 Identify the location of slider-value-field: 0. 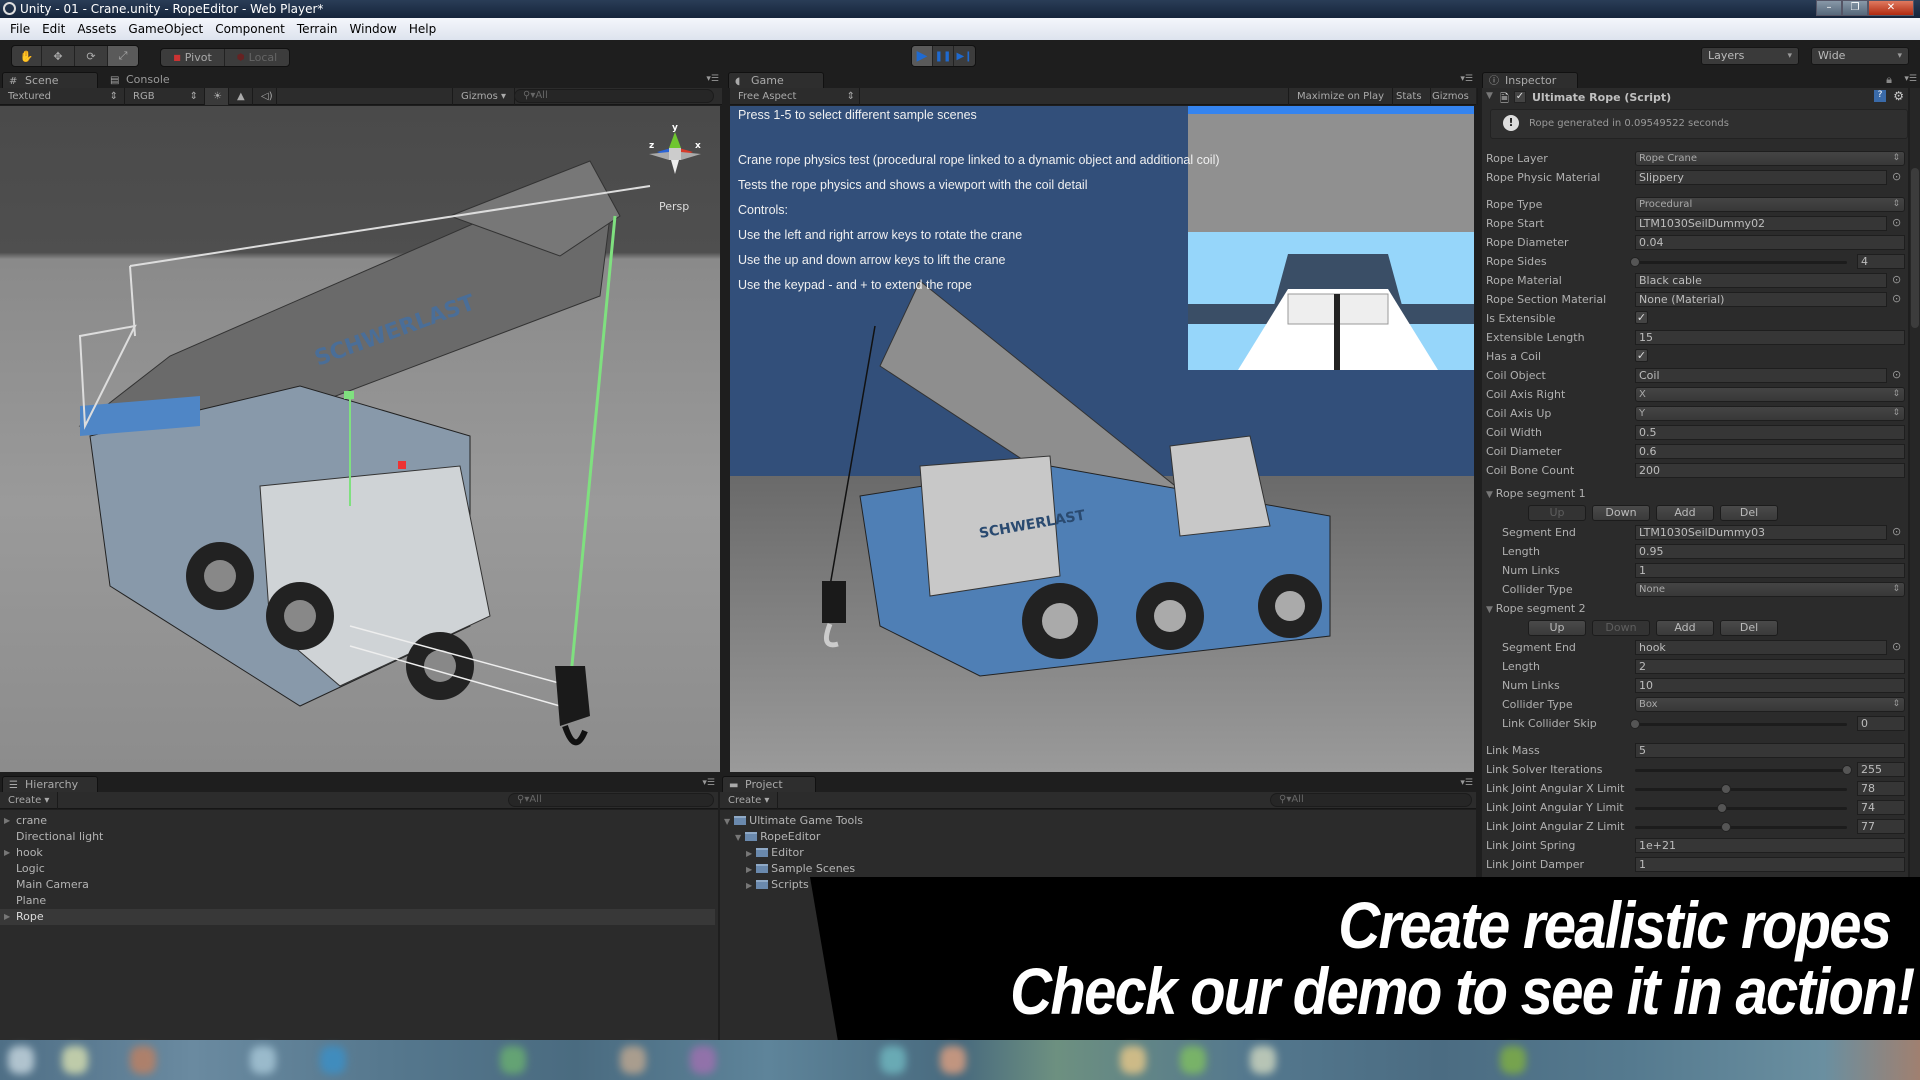
(1881, 723).